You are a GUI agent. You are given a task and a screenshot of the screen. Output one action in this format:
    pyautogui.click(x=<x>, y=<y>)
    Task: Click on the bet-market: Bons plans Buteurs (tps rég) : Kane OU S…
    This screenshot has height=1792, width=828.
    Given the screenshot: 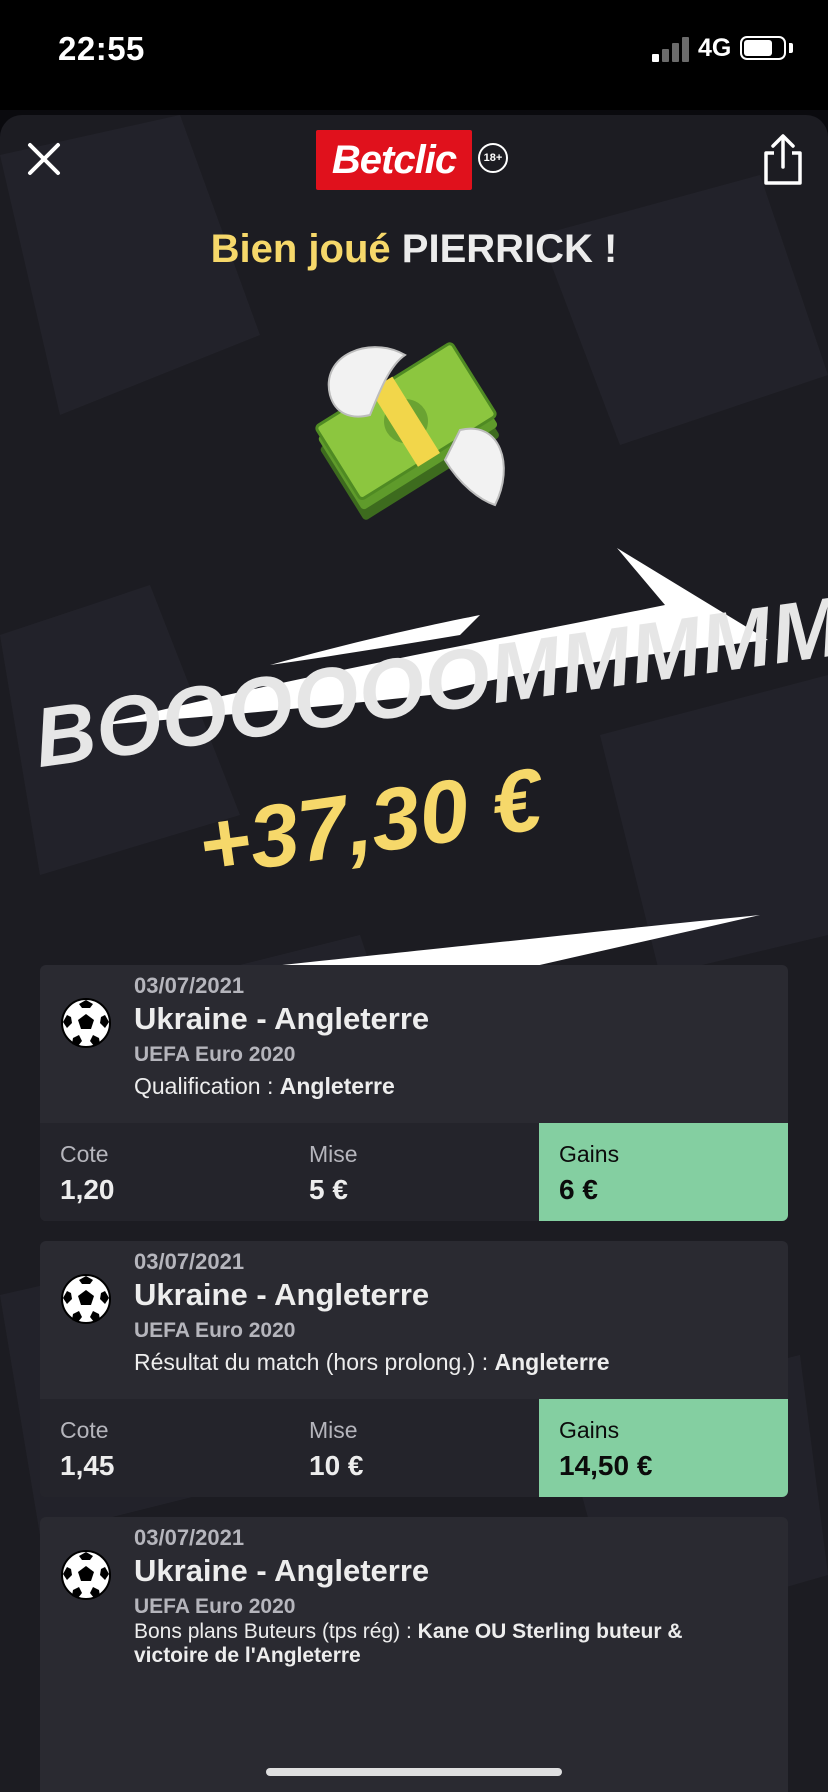 What is the action you would take?
    pyautogui.click(x=444, y=1644)
    